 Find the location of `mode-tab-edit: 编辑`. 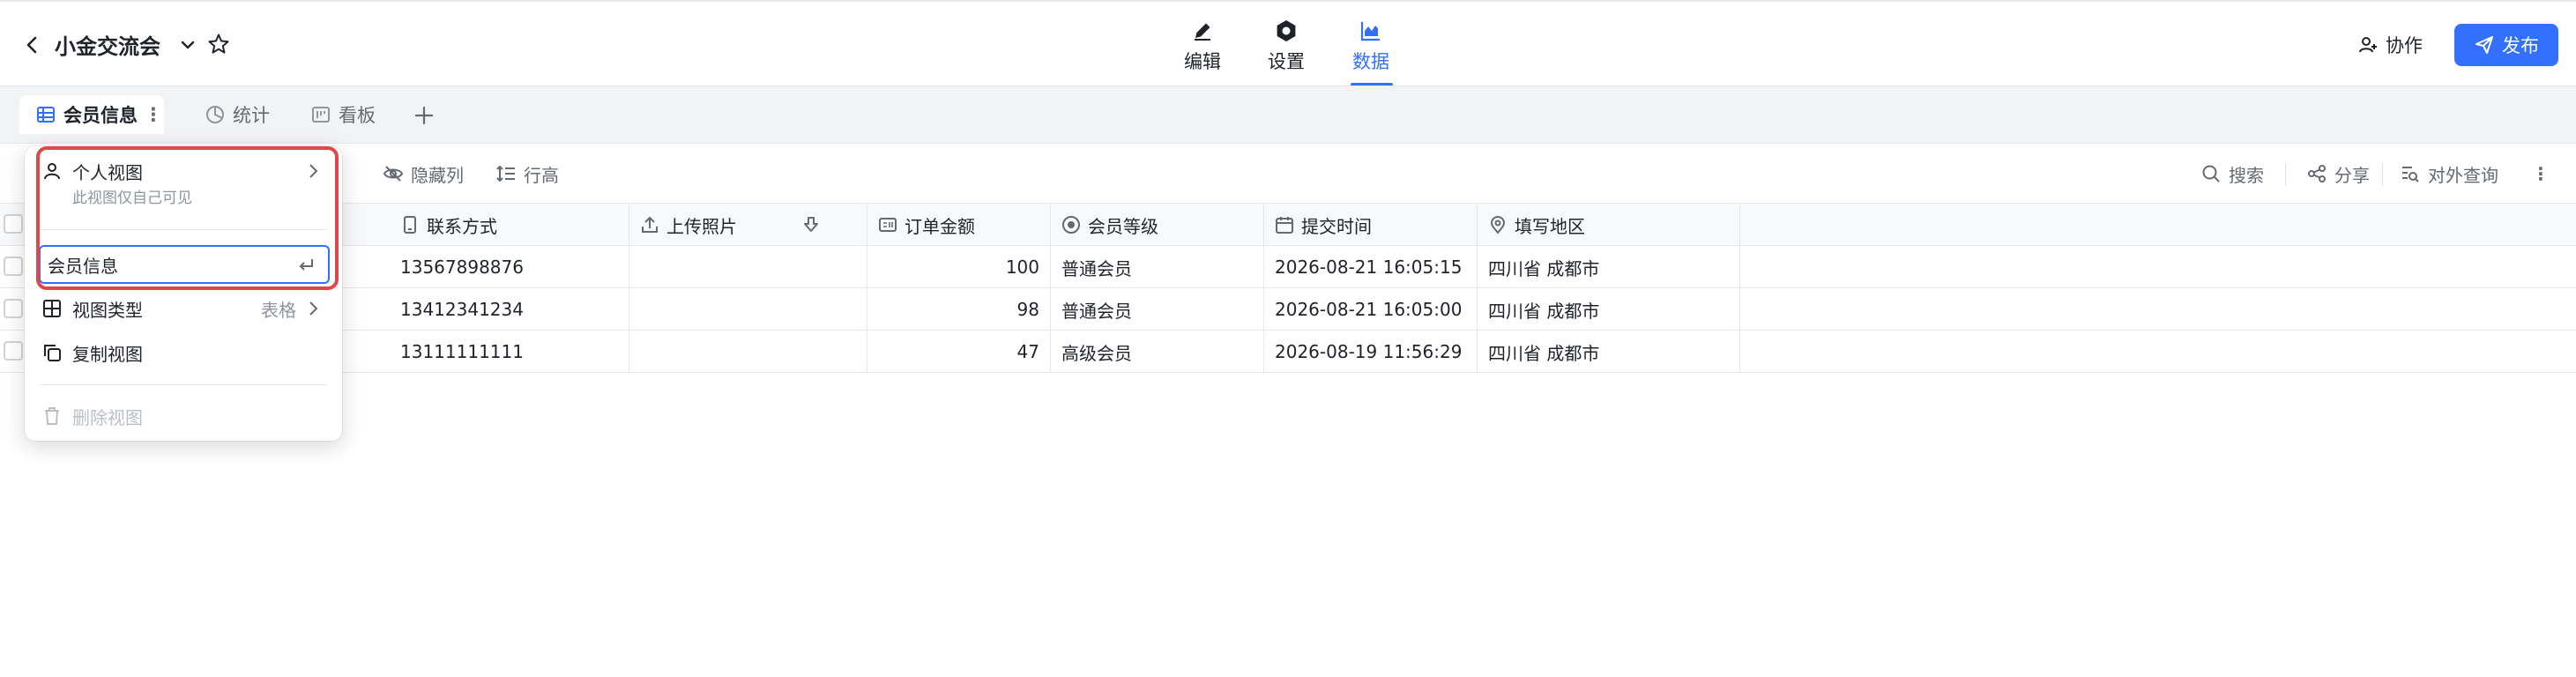

mode-tab-edit: 编辑 is located at coordinates (1203, 46).